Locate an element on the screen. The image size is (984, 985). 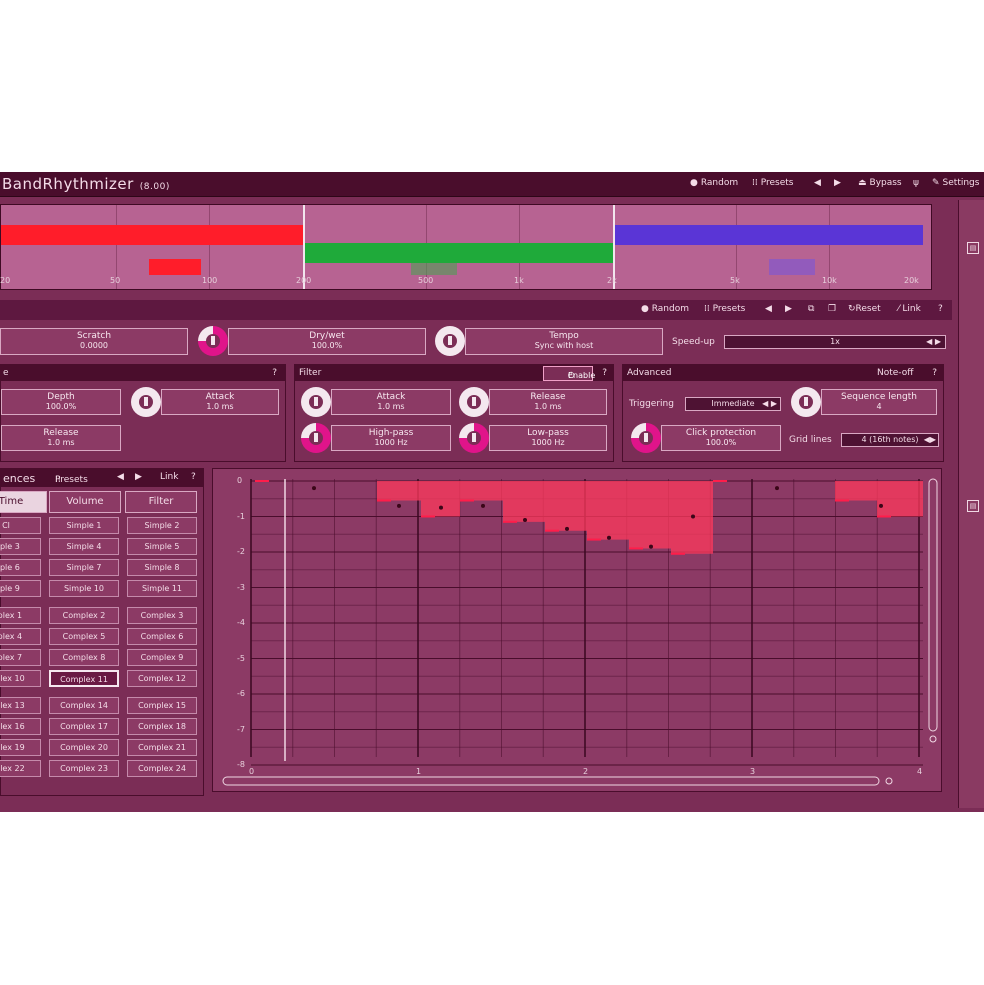
expand-editor-button: ▤ is located at coordinates (973, 506).